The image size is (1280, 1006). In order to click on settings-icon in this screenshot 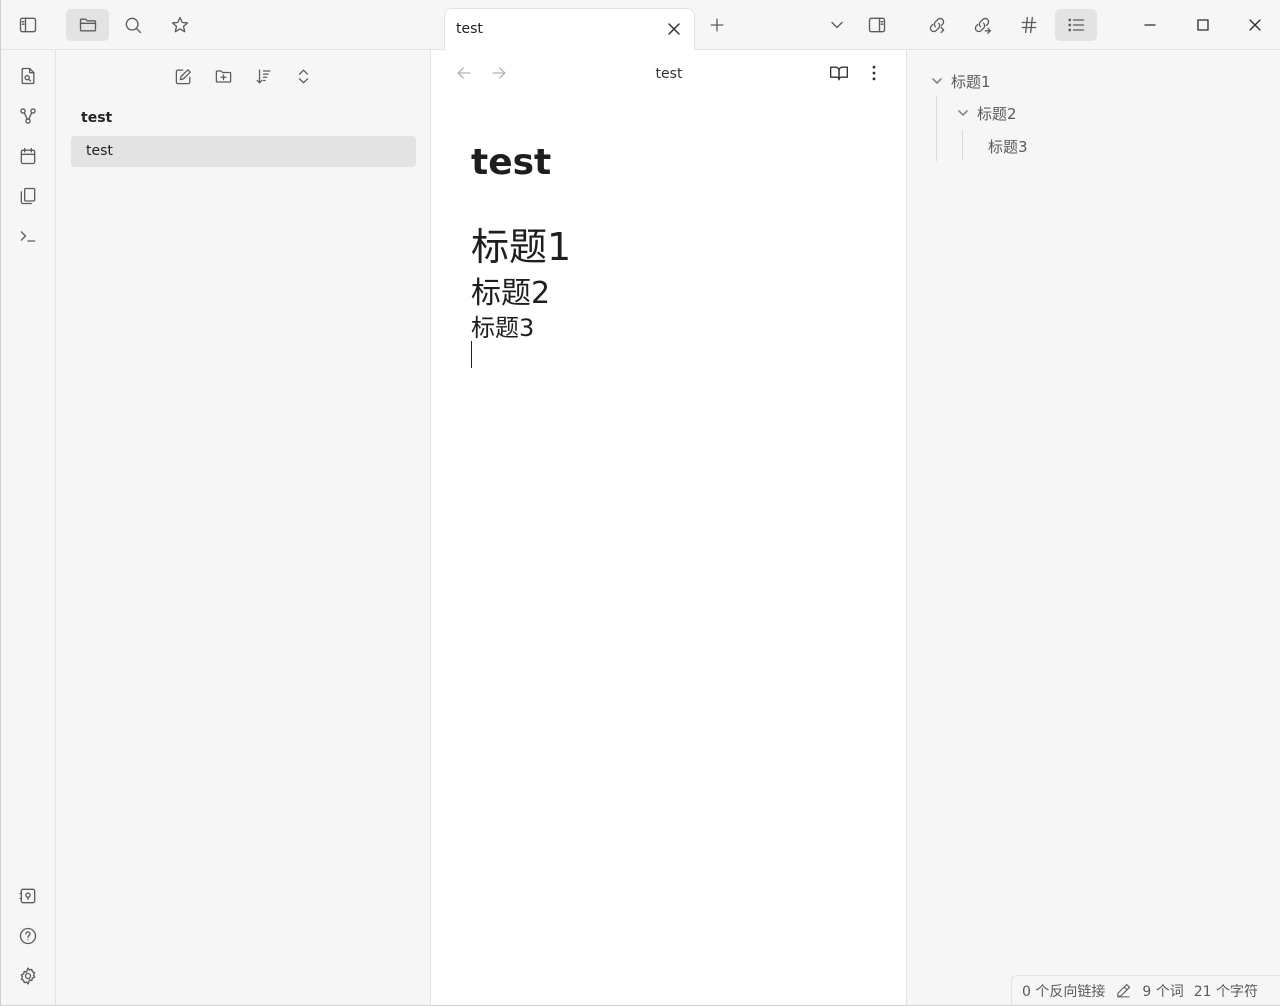, I will do `click(28, 976)`.